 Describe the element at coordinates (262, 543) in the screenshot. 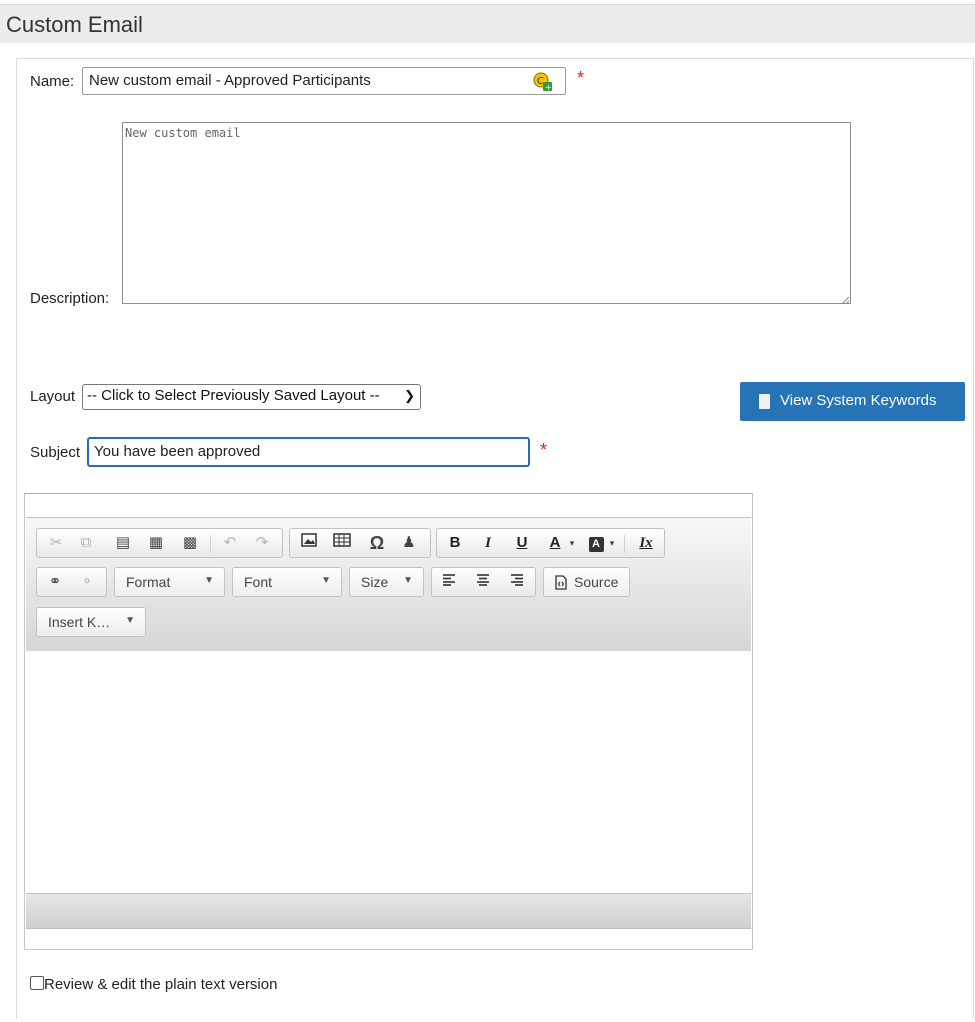

I see `redo-icon: ↷` at that location.